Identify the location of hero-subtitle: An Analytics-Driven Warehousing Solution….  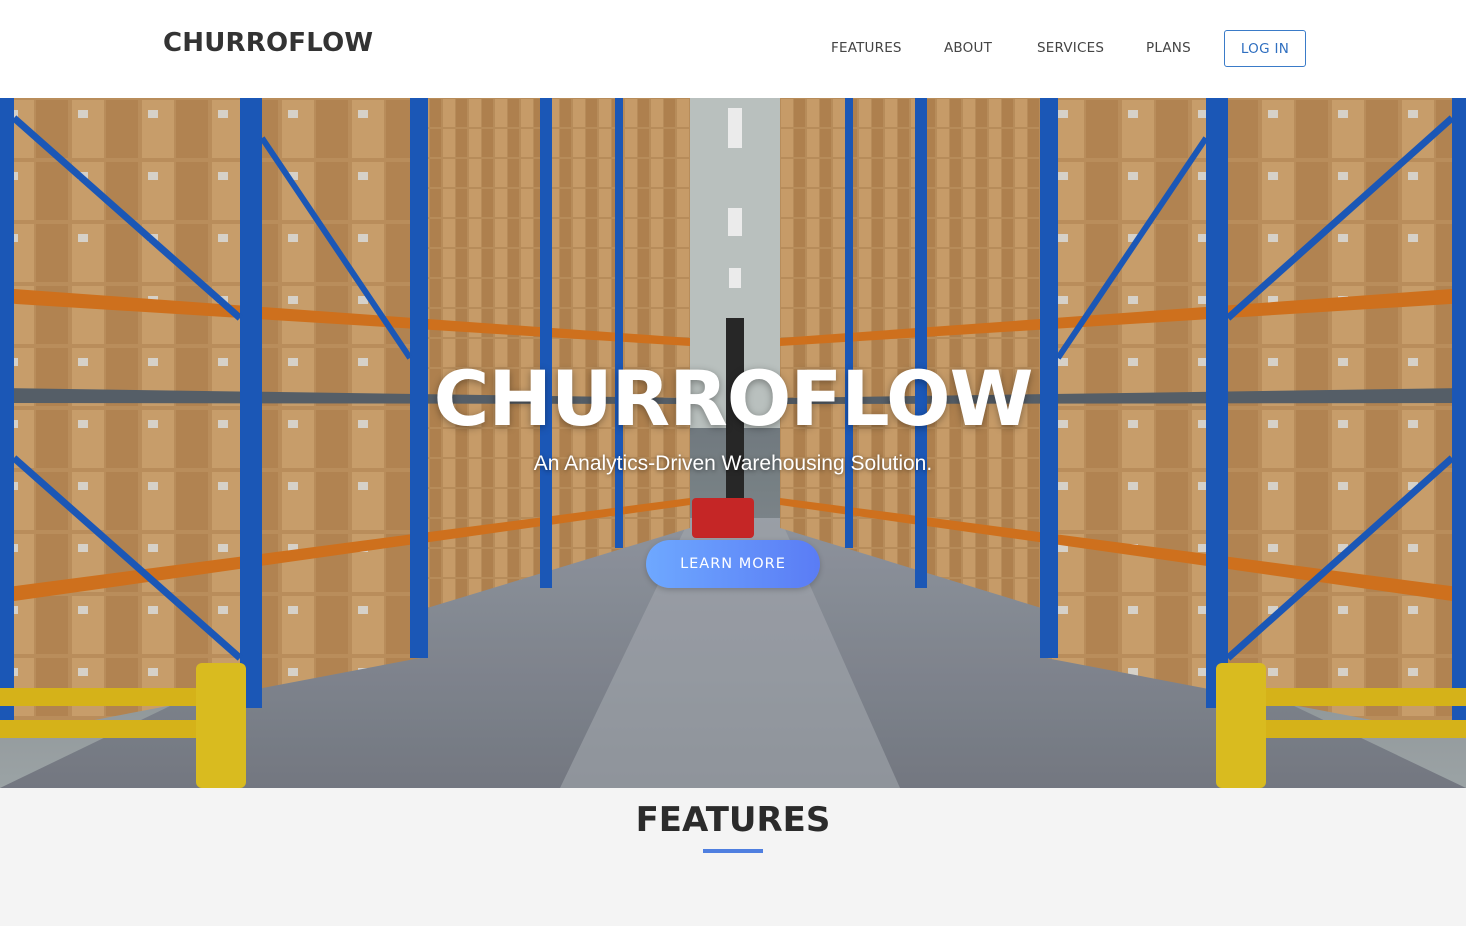
(733, 463).